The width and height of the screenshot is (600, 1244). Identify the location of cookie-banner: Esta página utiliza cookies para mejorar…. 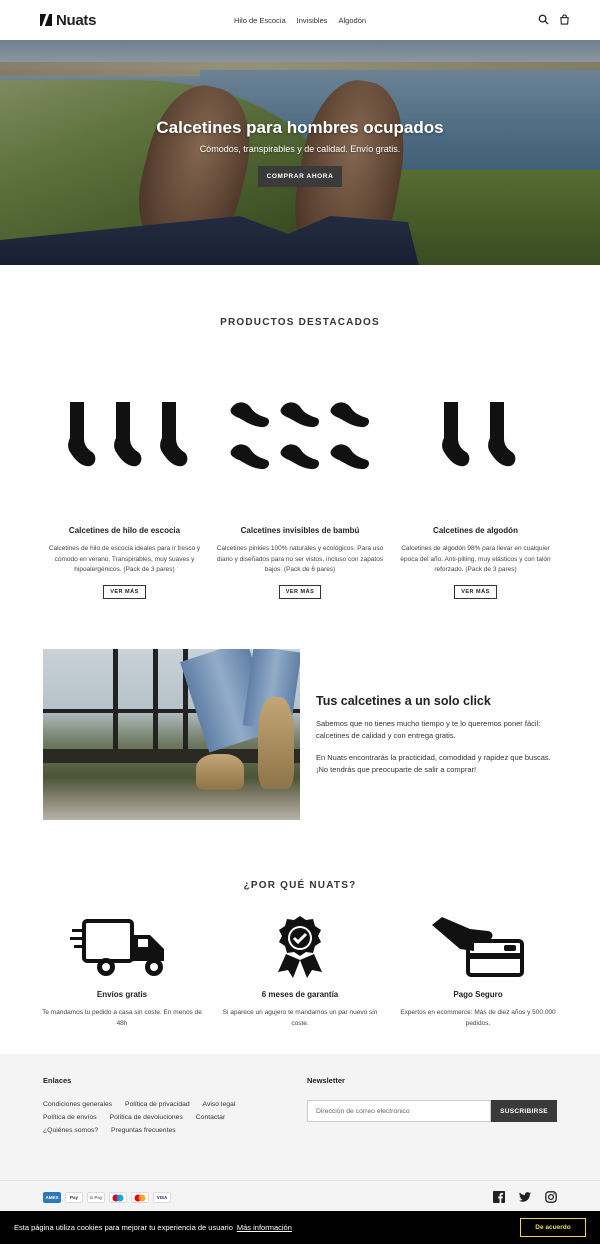
(300, 1227).